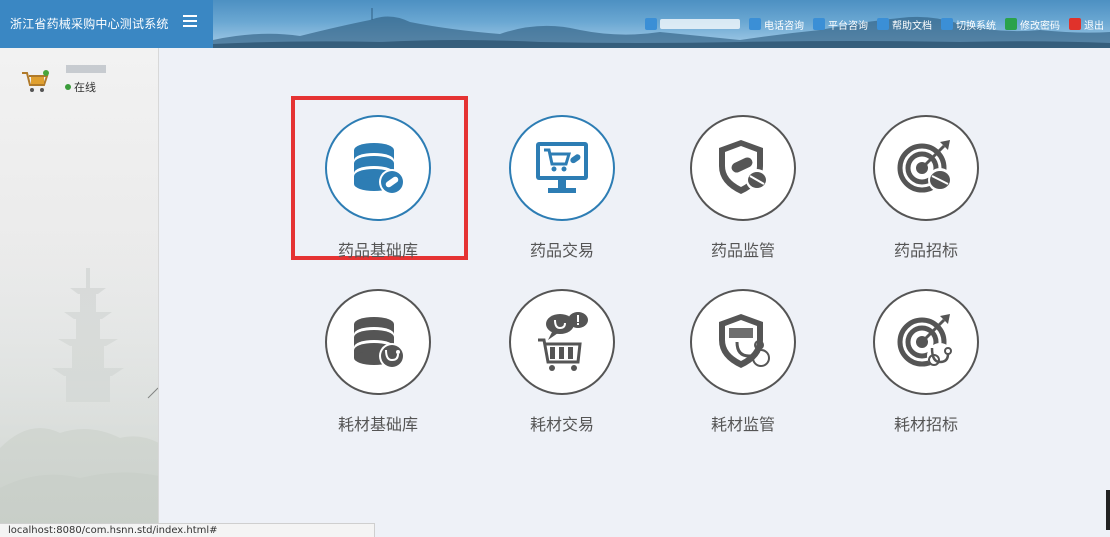 The image size is (1110, 537). I want to click on username-redacted, so click(700, 24).